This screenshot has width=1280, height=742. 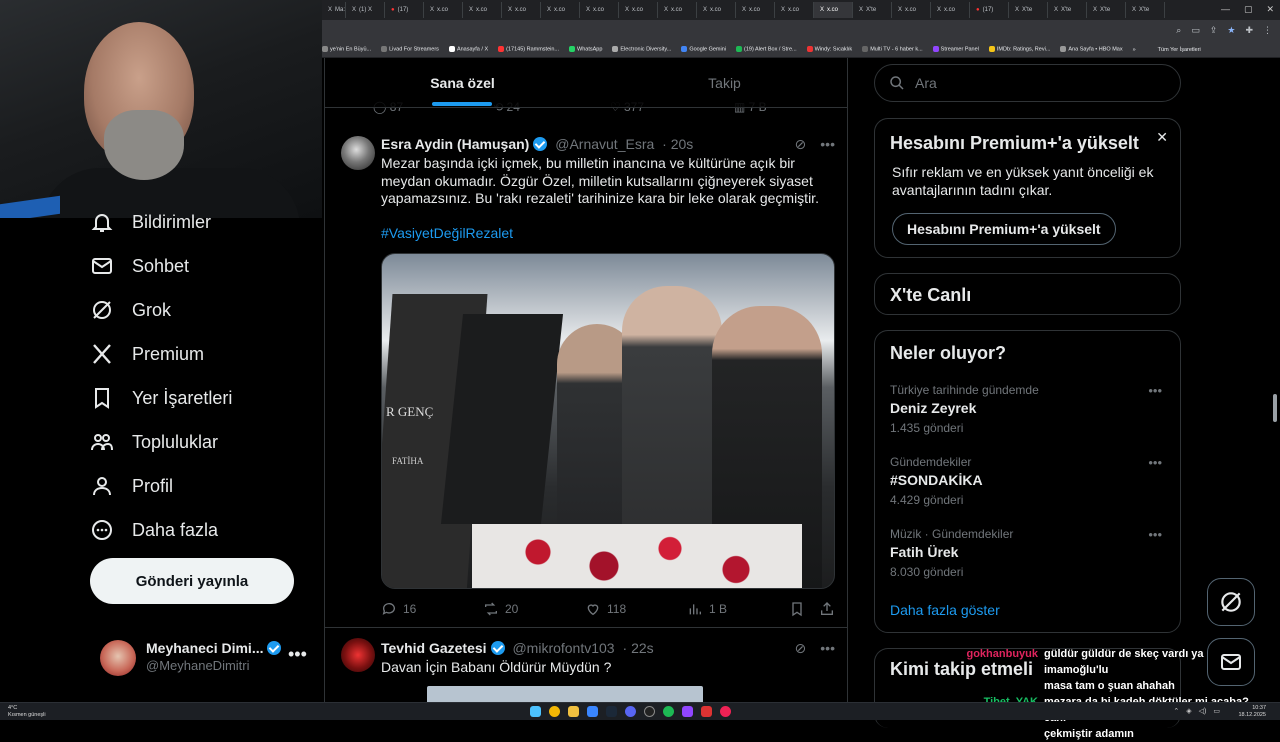 What do you see at coordinates (150, 222) in the screenshot?
I see `sidebar-item-bildirimler: Bildirimler` at bounding box center [150, 222].